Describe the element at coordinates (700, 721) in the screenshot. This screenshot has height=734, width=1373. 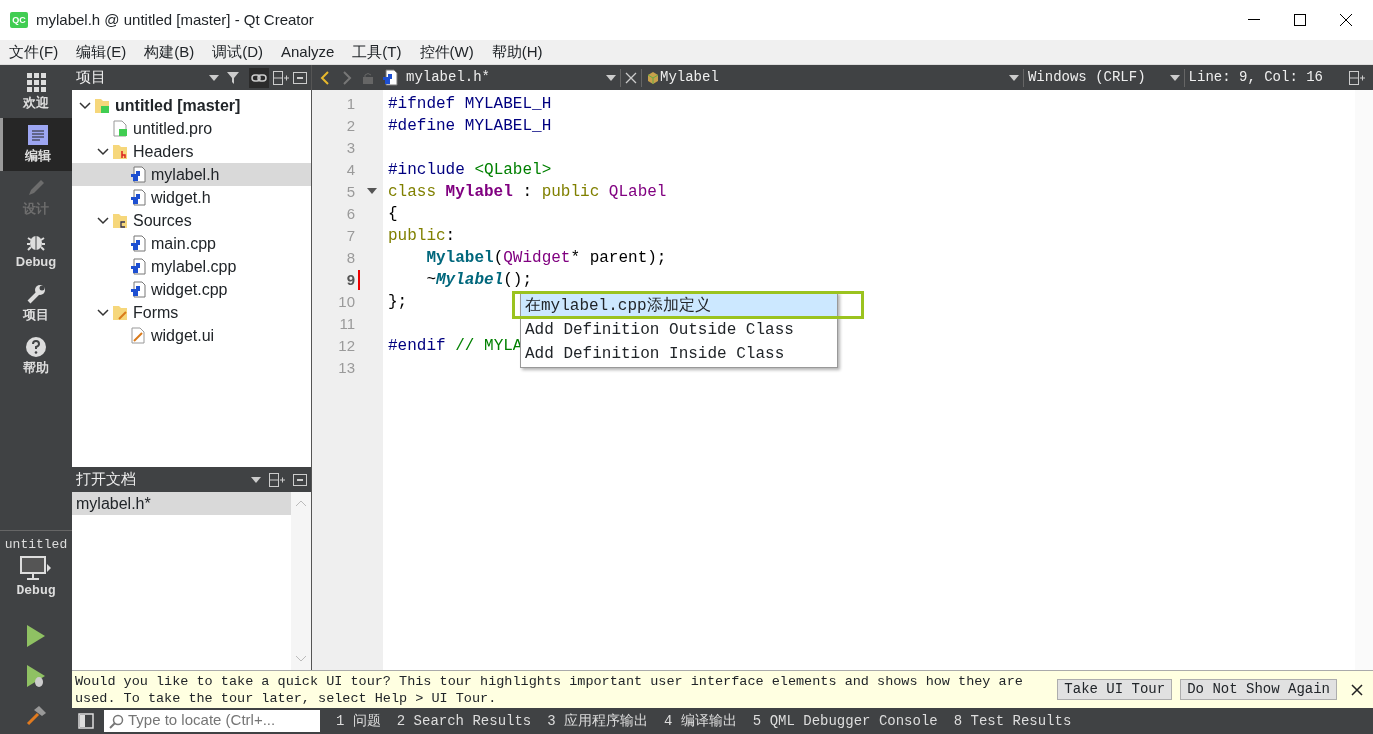
I see `output-pane-button: 4 编译输出` at that location.